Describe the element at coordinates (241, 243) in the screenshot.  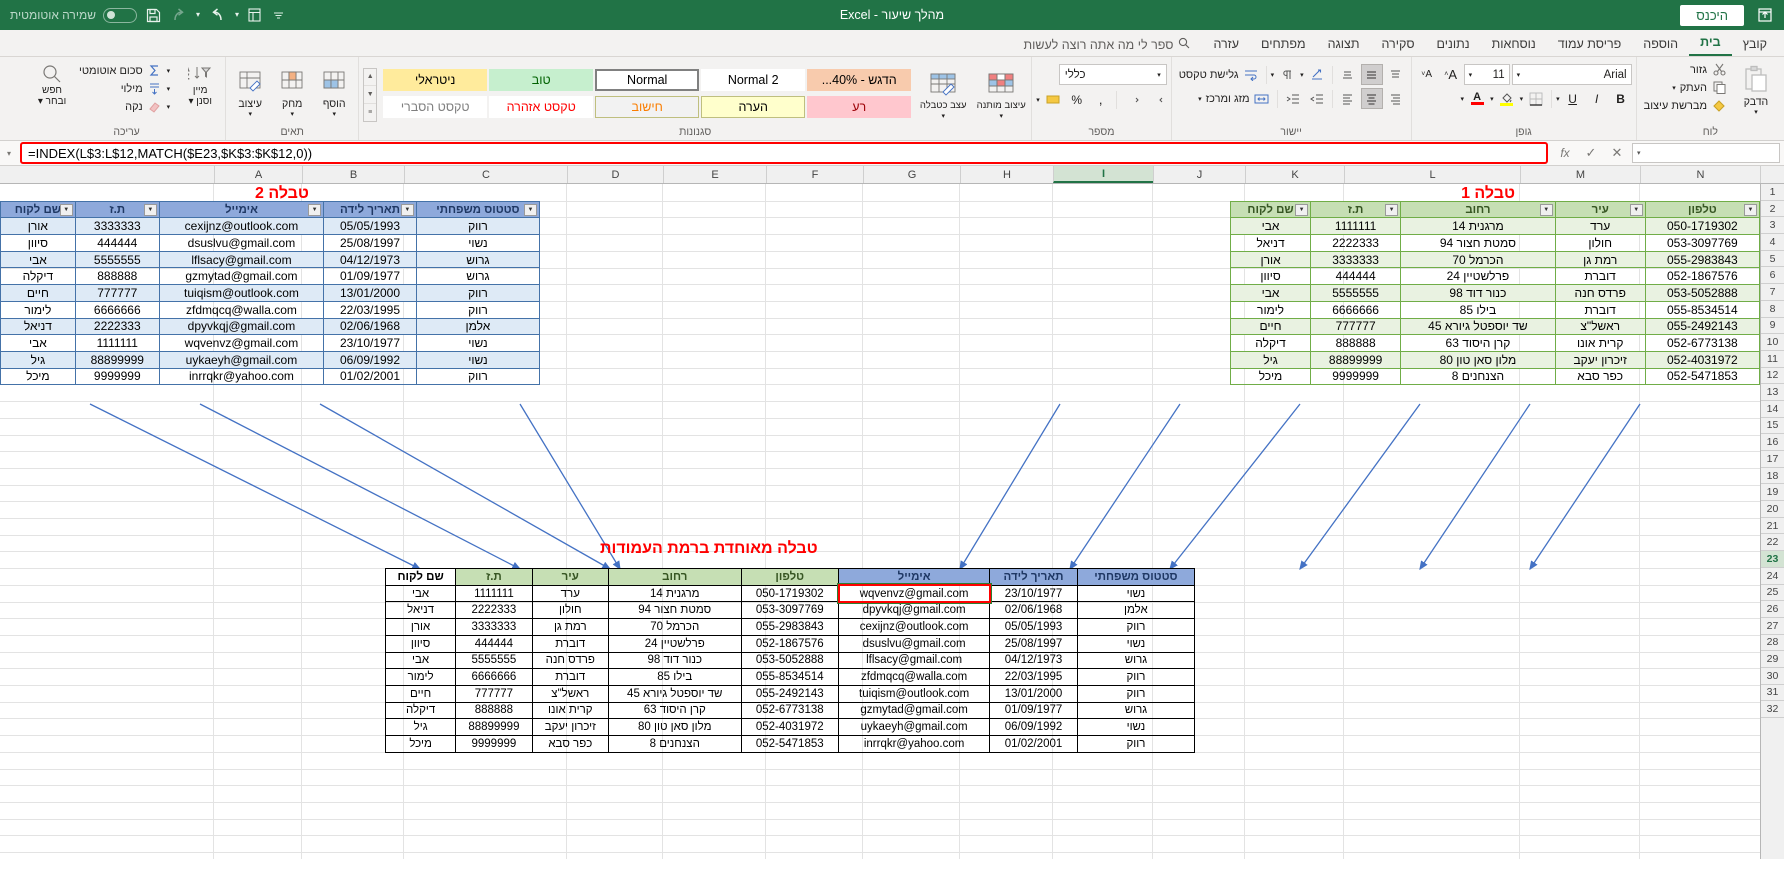
I see `table-cell: dsuslvu@gmail.com` at that location.